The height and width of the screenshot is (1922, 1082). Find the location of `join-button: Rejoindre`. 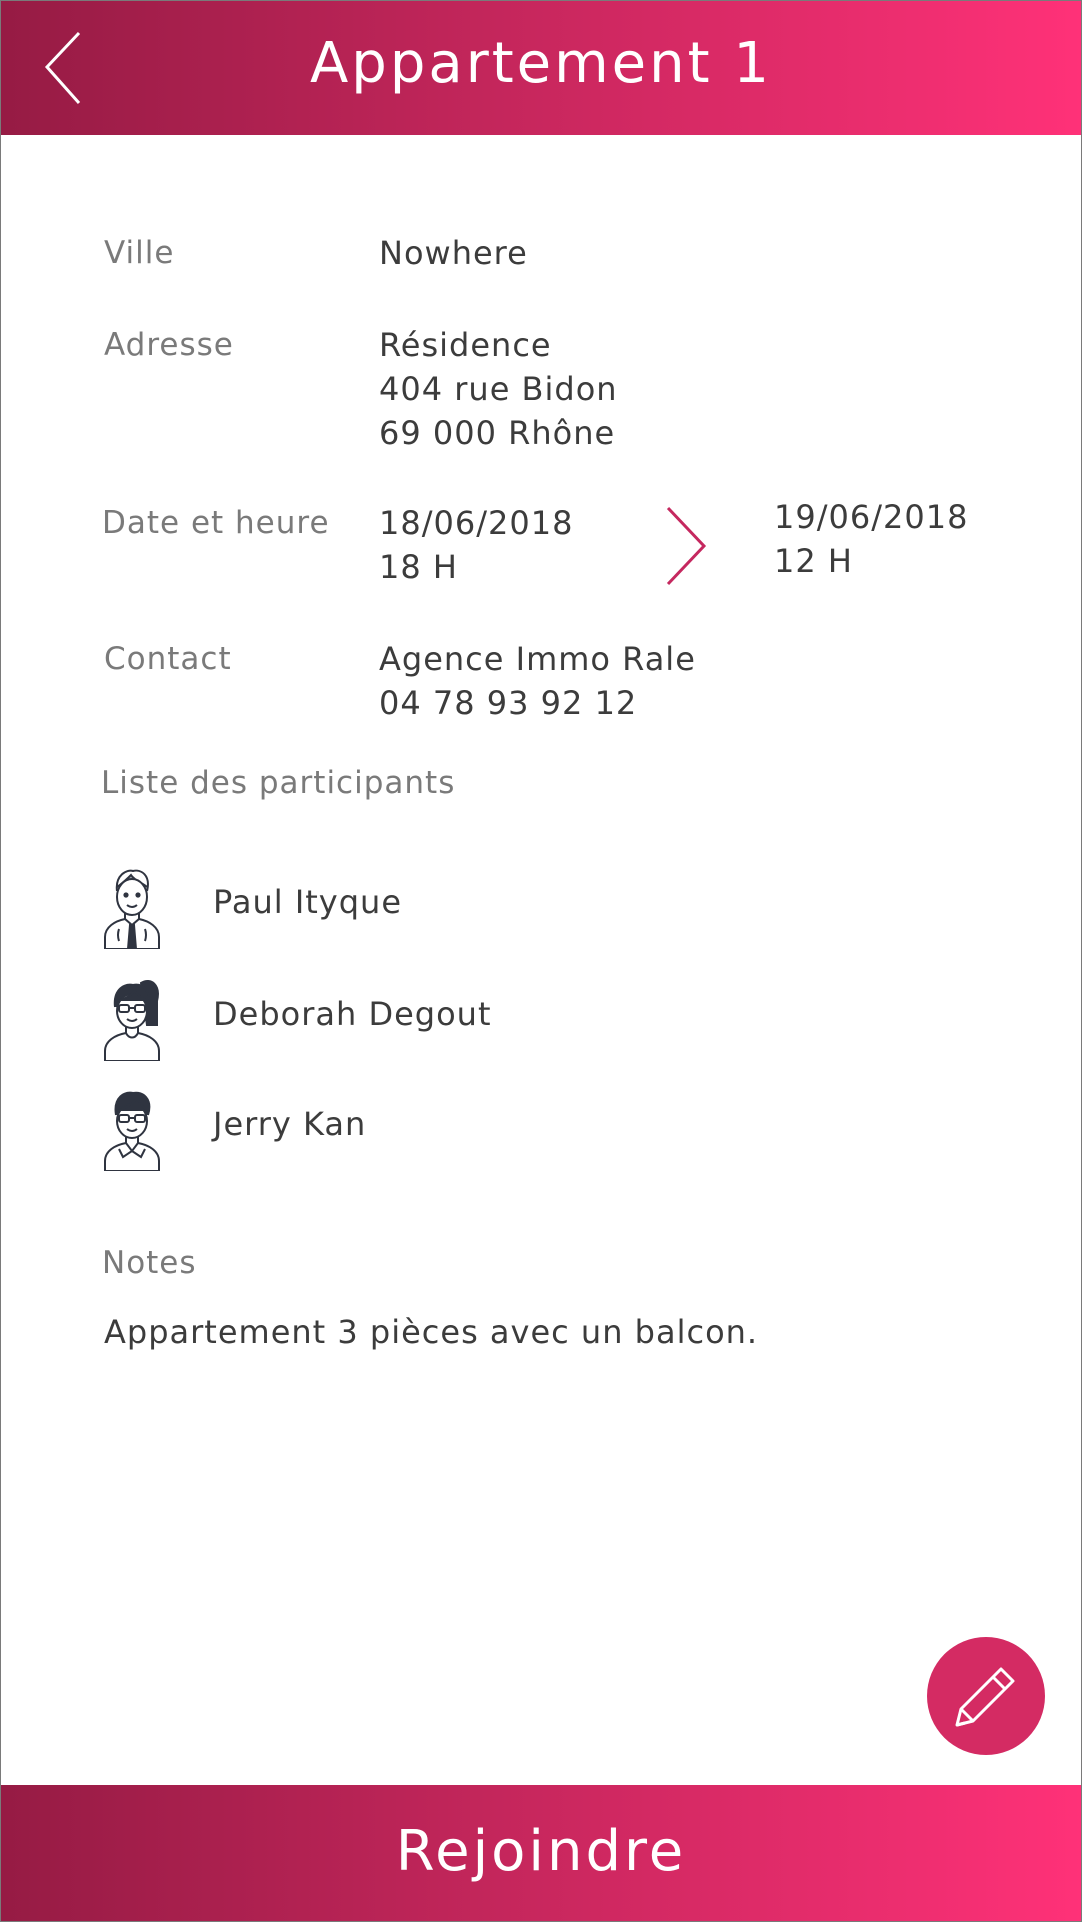

join-button: Rejoindre is located at coordinates (541, 1853).